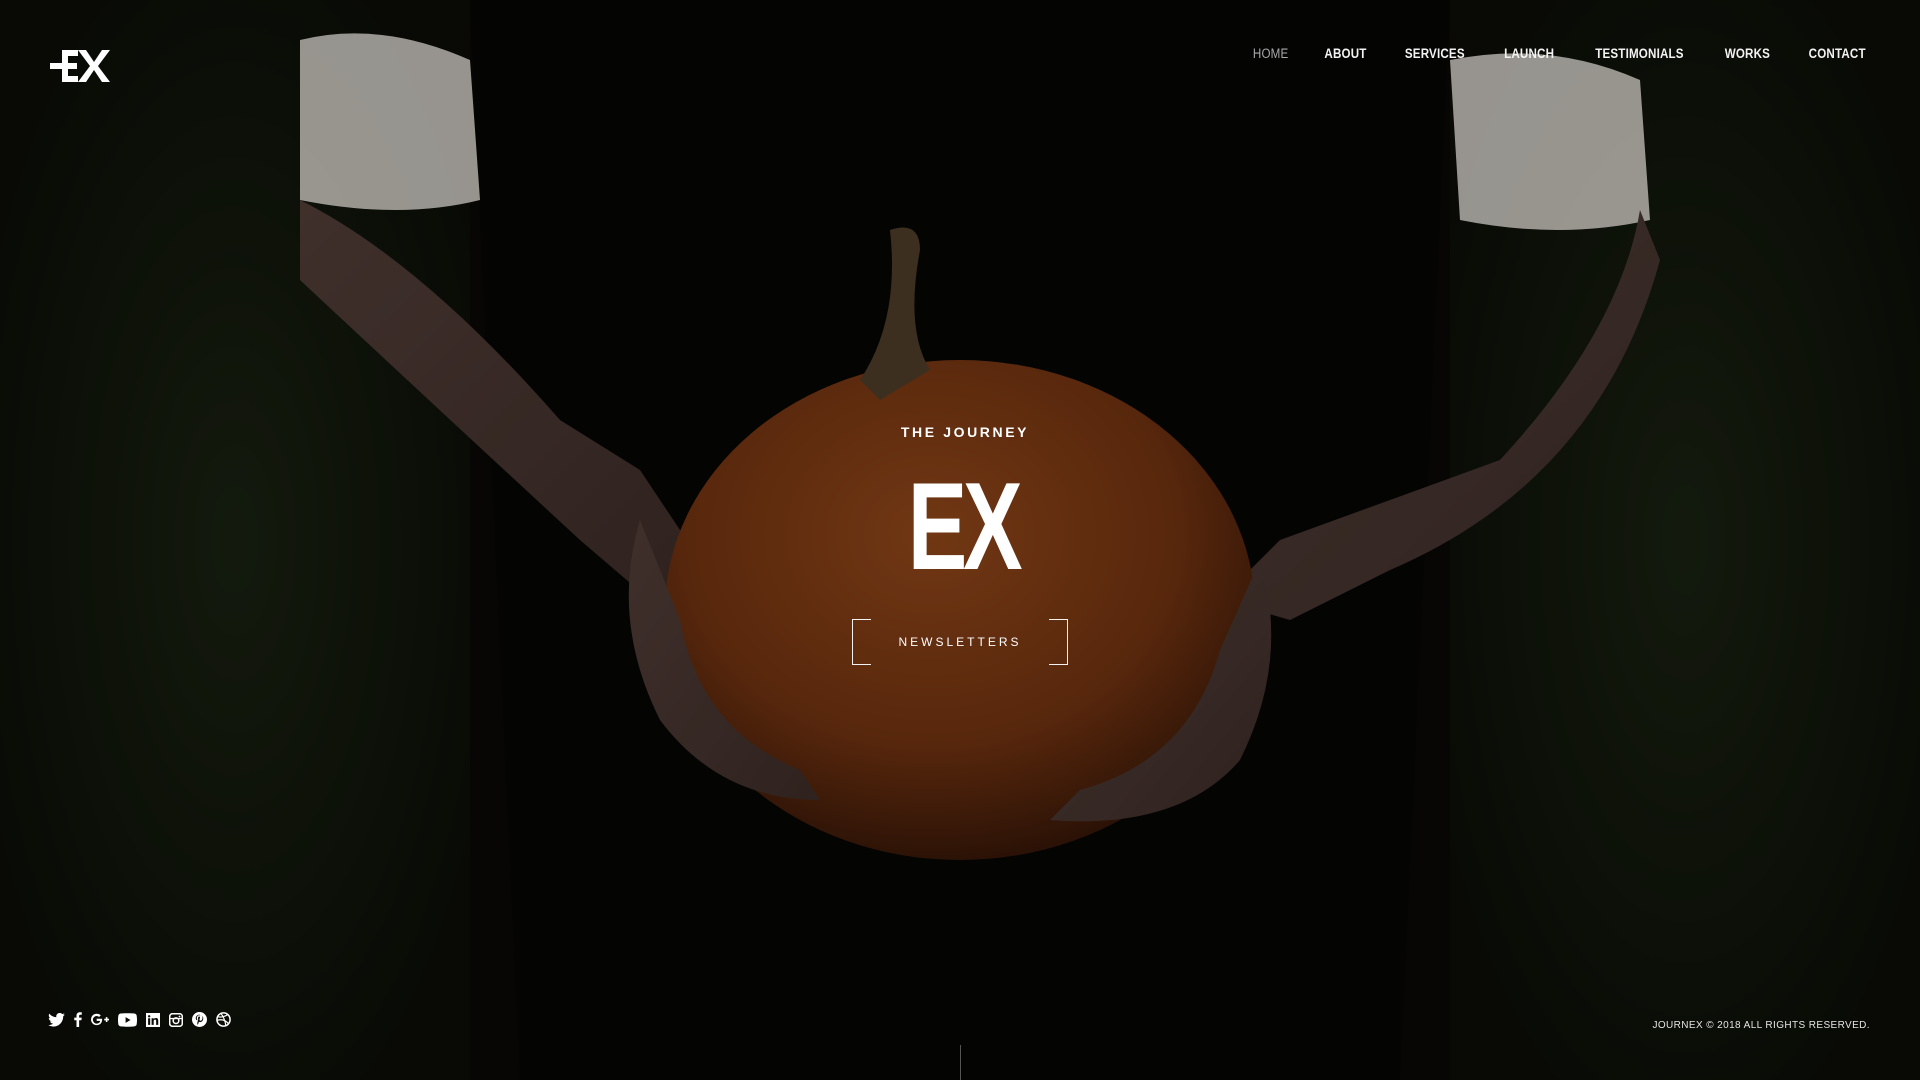 This screenshot has width=1920, height=1080. Describe the element at coordinates (1761, 1025) in the screenshot. I see `copyright-text: JOURNEX © 2018 ALL RIGHTS RESERVED.` at that location.